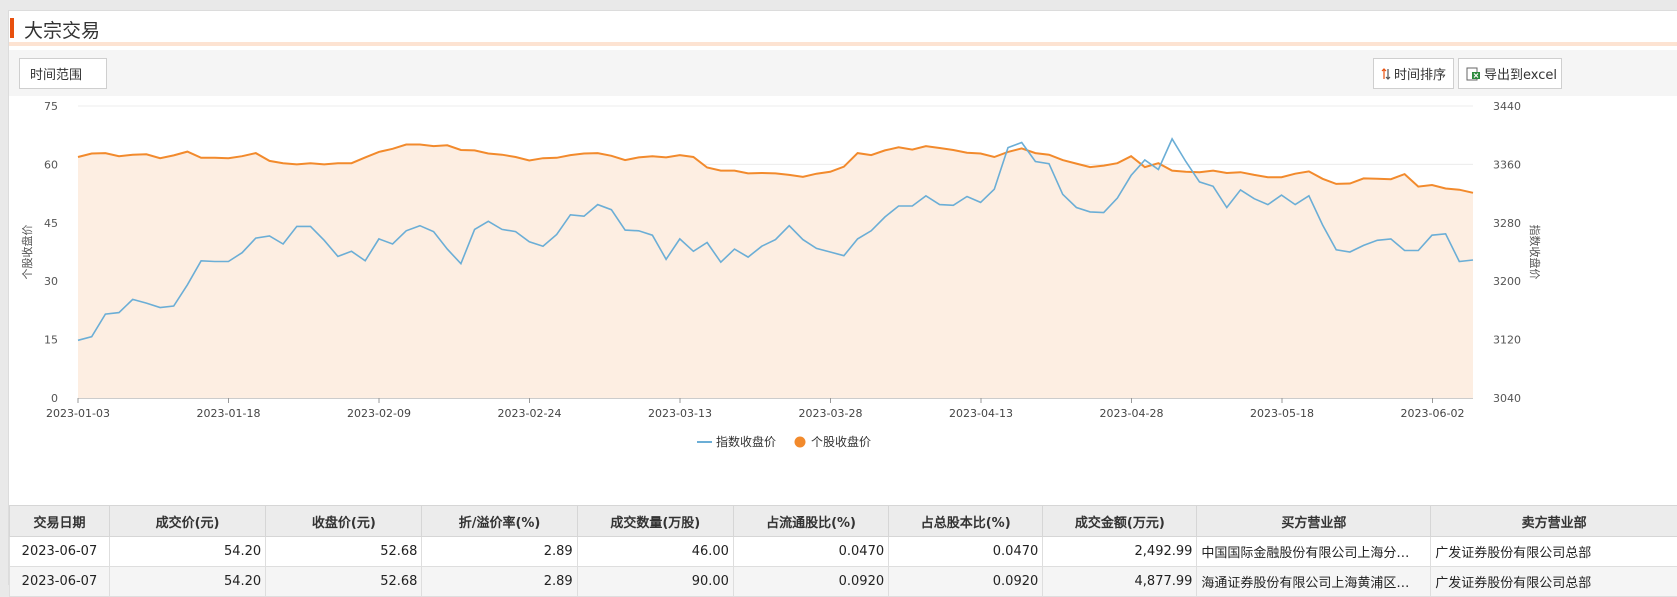 Image resolution: width=1677 pixels, height=597 pixels. I want to click on column-header: 成交价(元), so click(187, 521).